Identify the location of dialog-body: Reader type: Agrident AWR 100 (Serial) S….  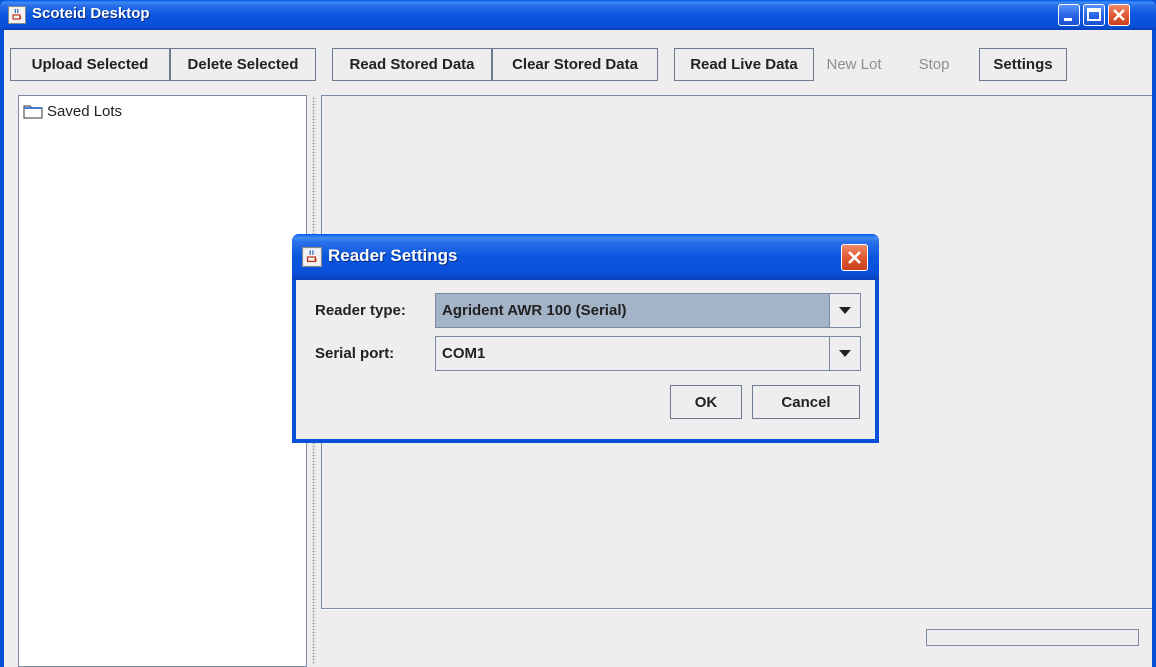
(585, 359).